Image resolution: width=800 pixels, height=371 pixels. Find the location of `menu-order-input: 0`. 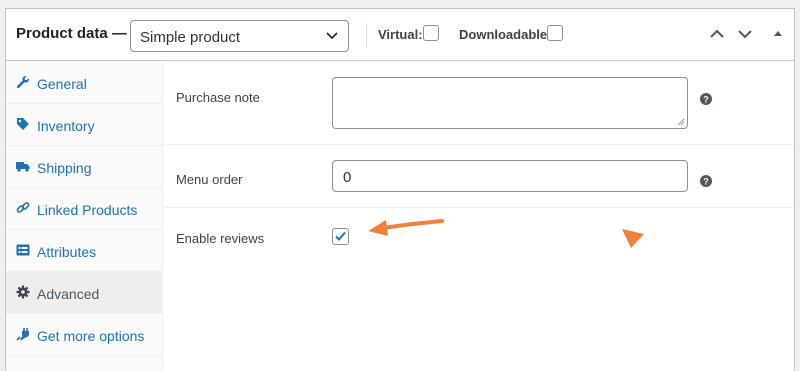

menu-order-input: 0 is located at coordinates (510, 176).